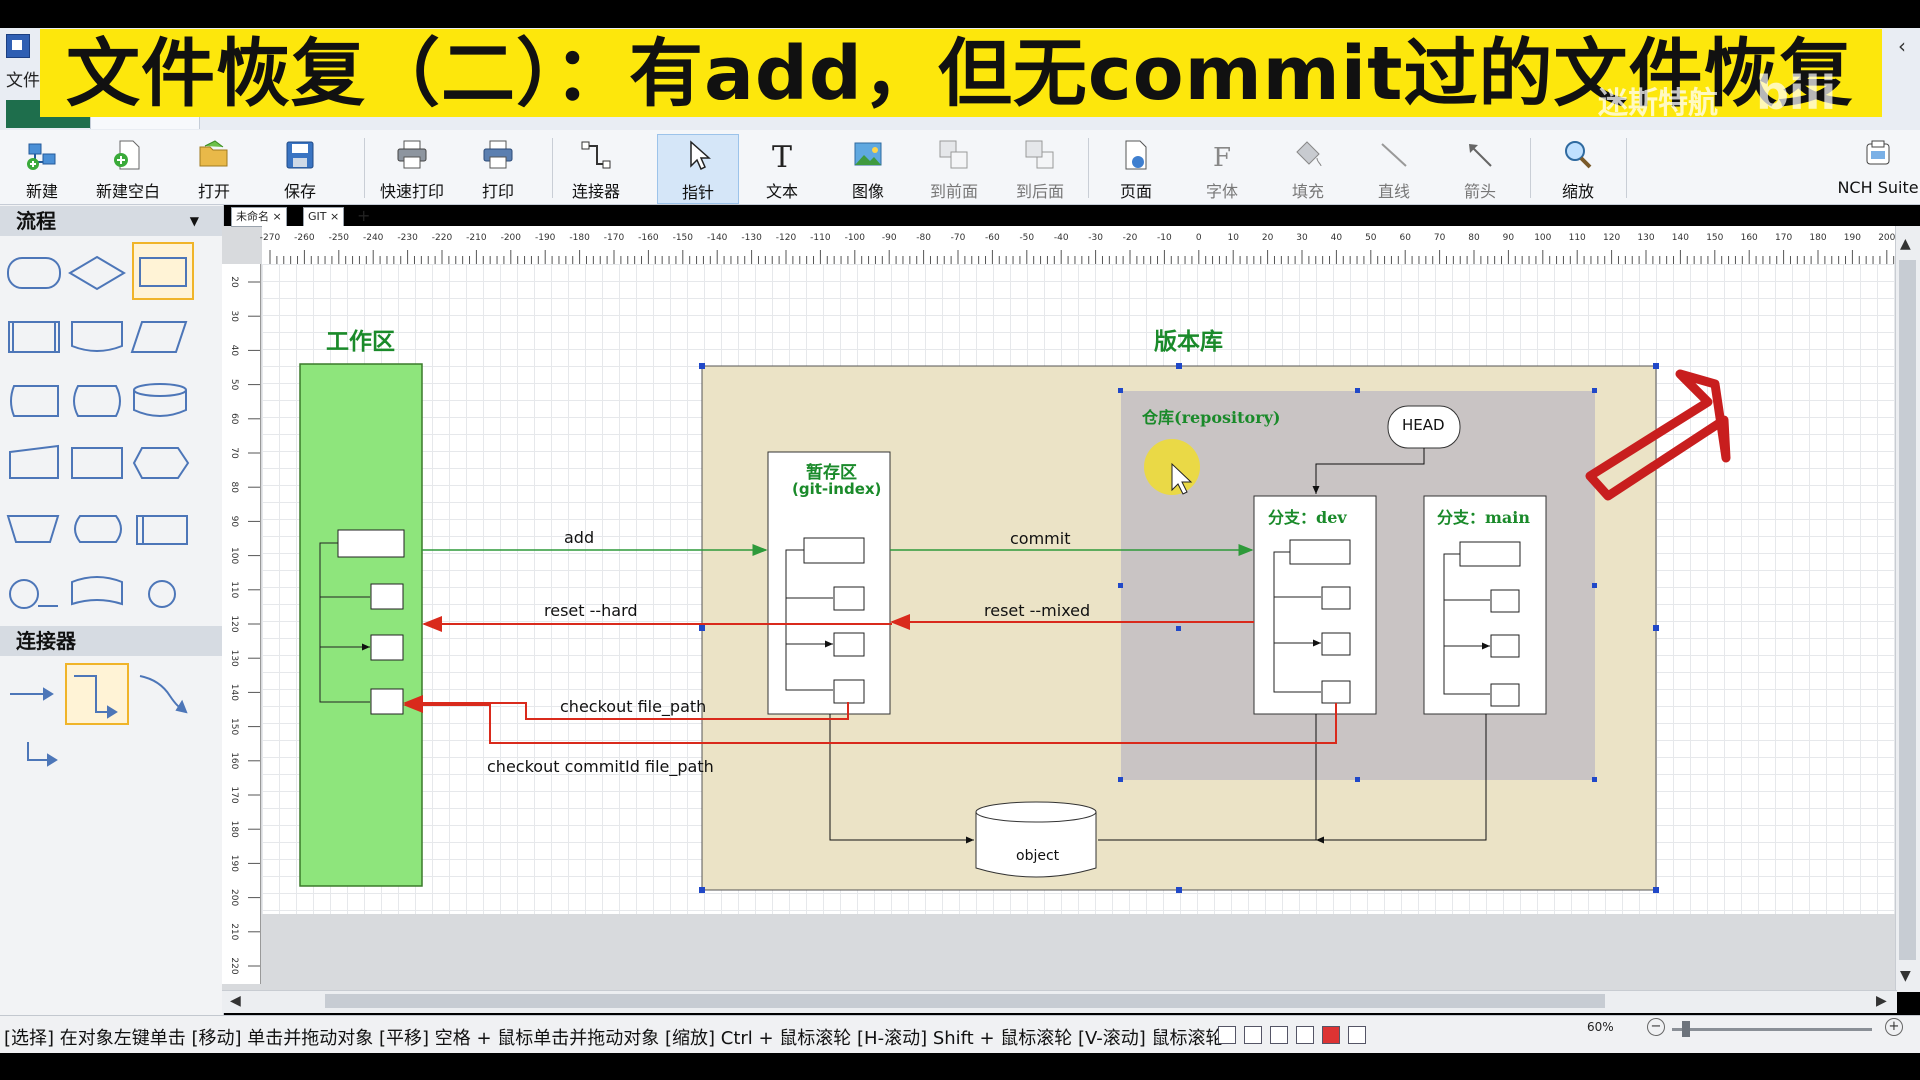 The height and width of the screenshot is (1080, 1920). I want to click on open-label: 打开, so click(213, 191).